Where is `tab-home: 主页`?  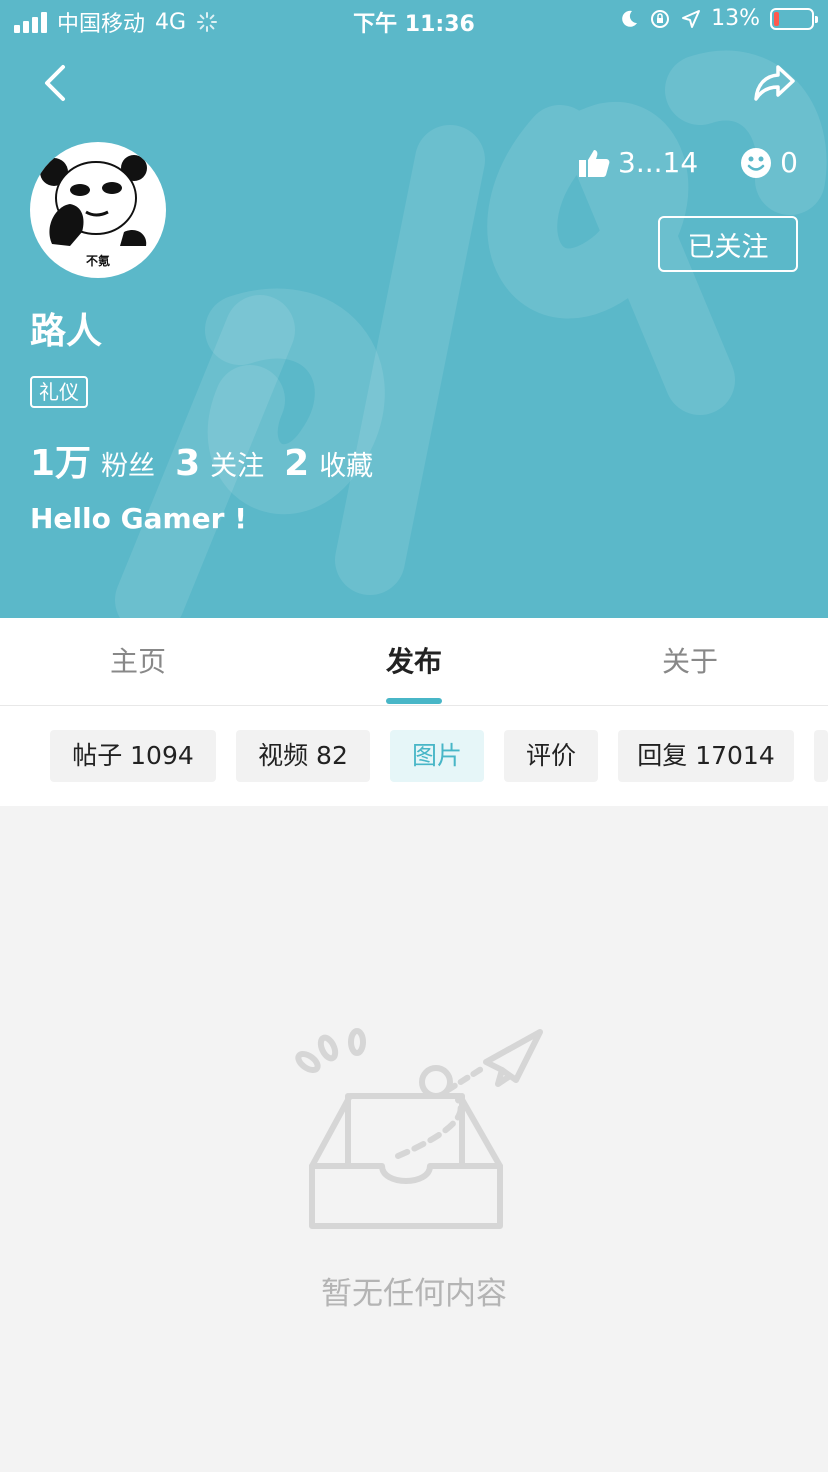
tab-home: 主页 is located at coordinates (138, 662).